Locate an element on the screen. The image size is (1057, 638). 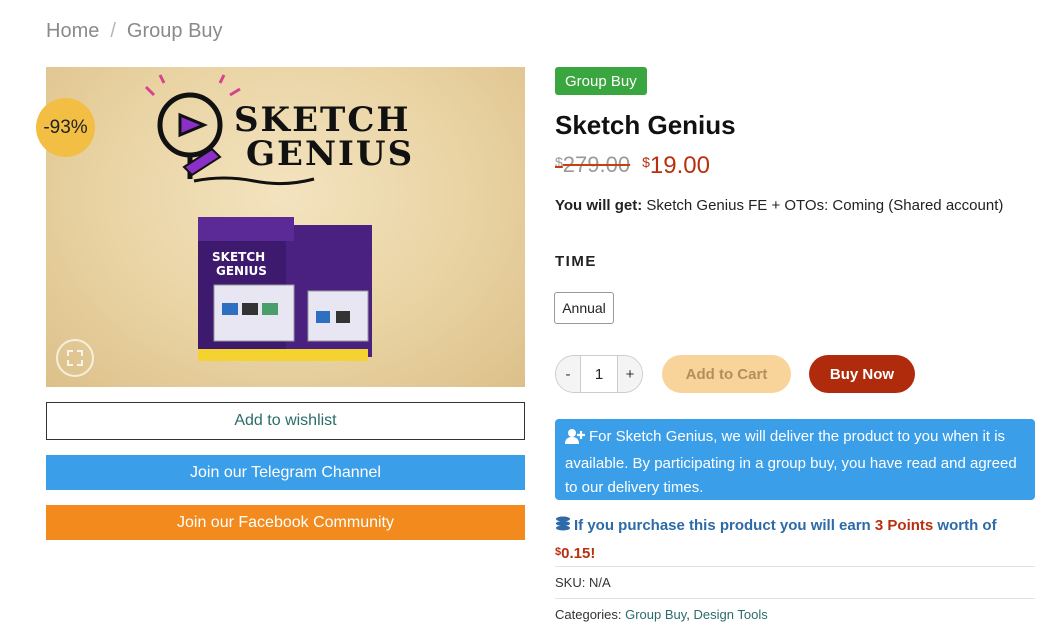
join-facebook-button: Join our Facebook Community is located at coordinates (285, 522).